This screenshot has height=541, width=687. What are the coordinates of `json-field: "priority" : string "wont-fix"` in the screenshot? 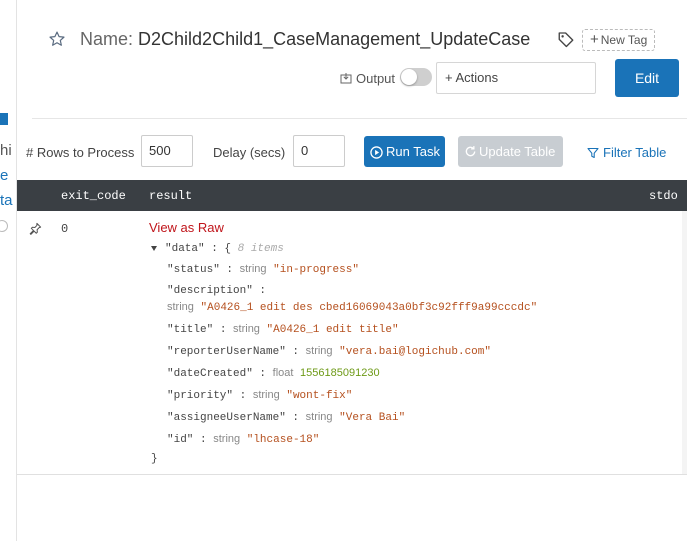 It's located at (260, 395).